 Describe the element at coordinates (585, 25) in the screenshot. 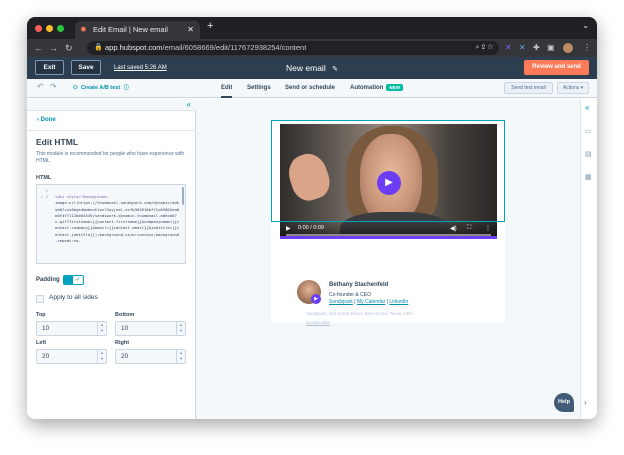

I see `tab-search-chevron-icon: ⌄` at that location.